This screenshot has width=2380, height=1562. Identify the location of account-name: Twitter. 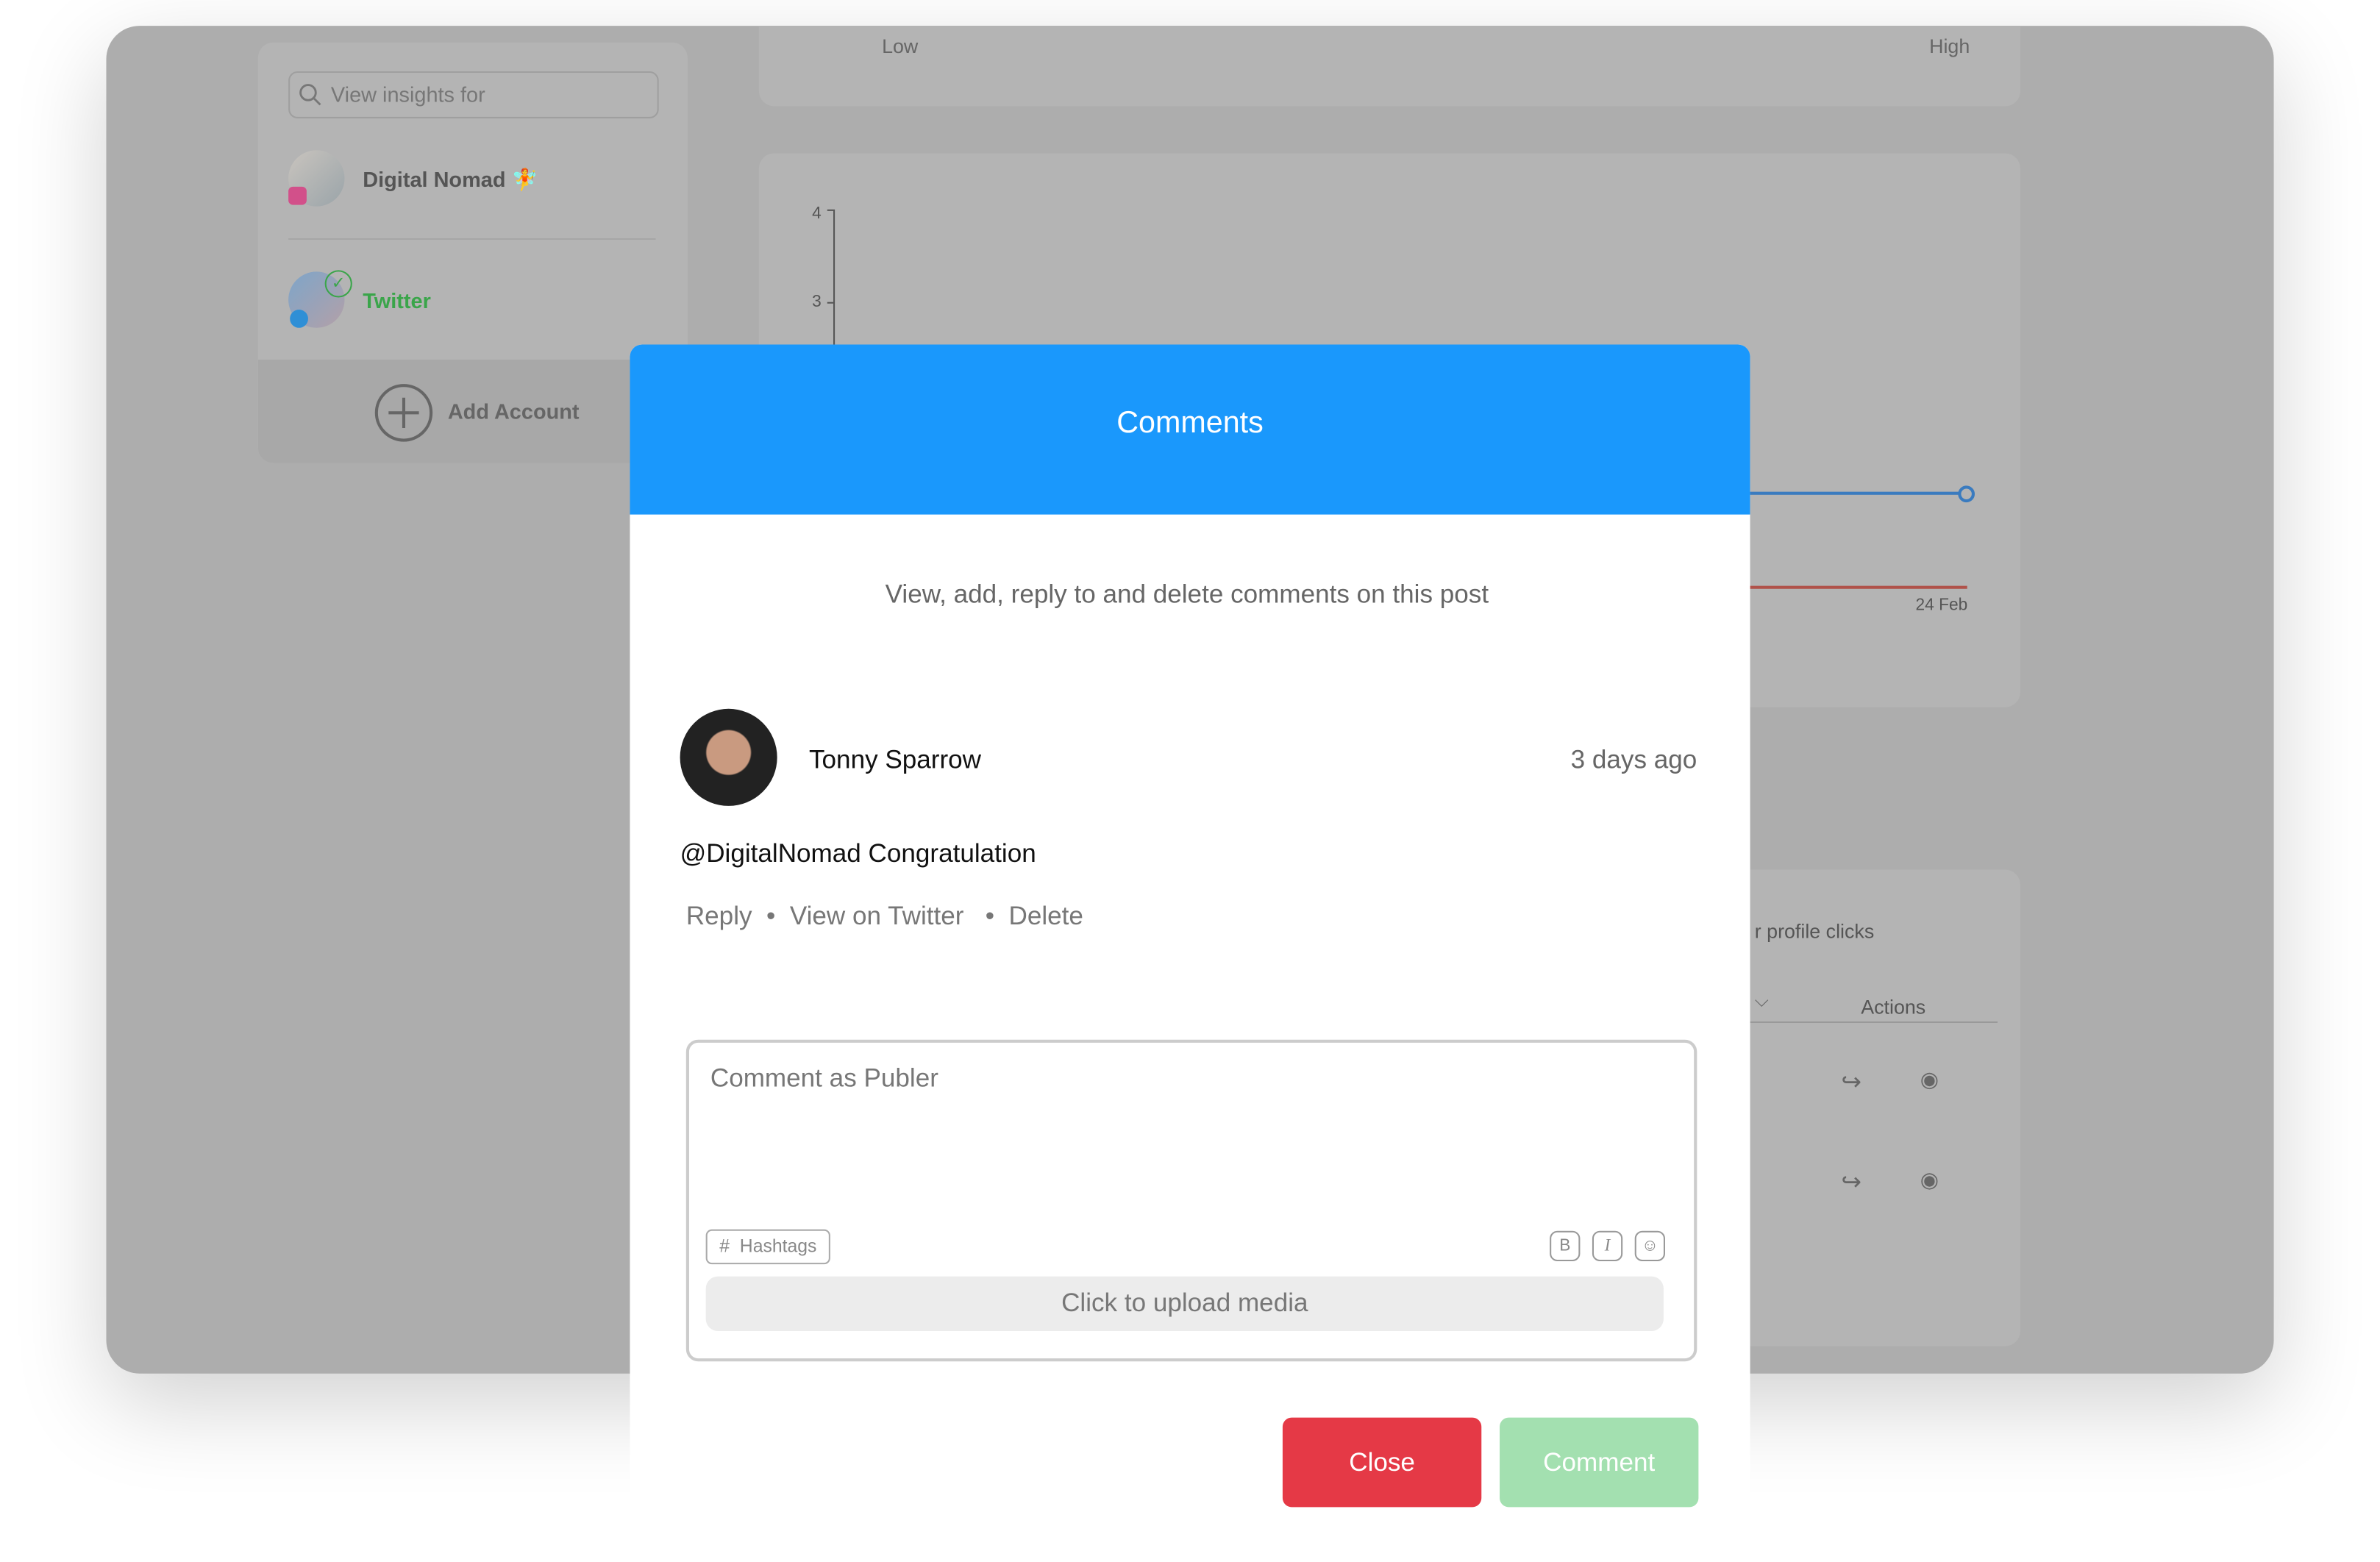
(397, 300).